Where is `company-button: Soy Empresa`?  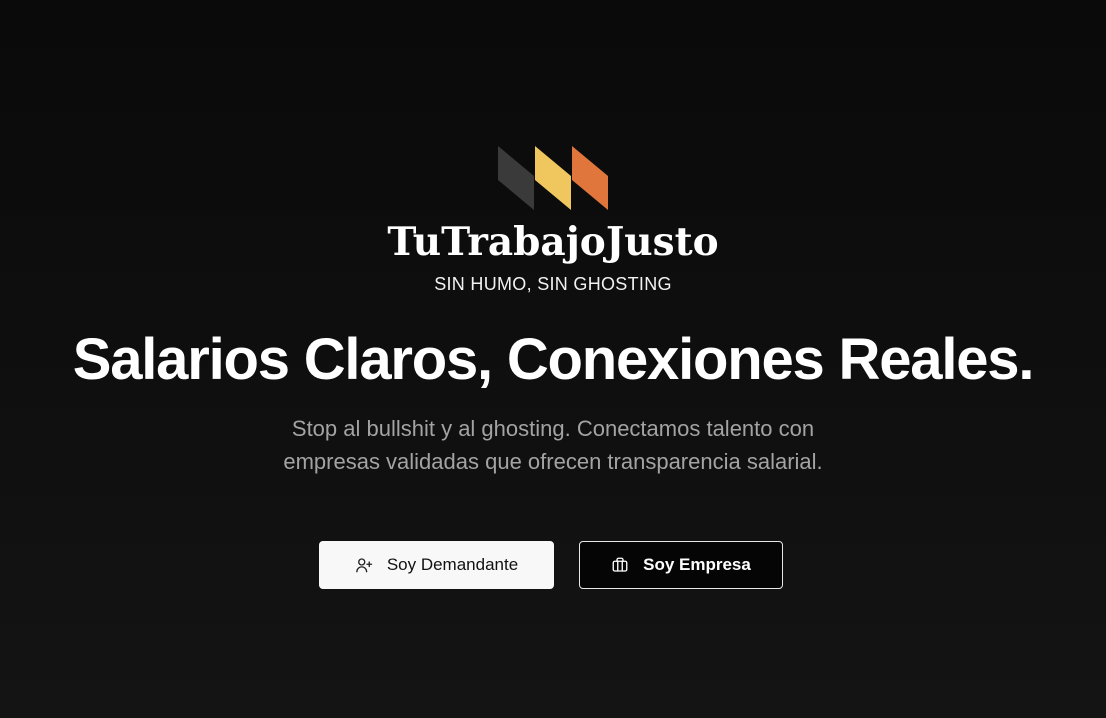 company-button: Soy Empresa is located at coordinates (681, 565).